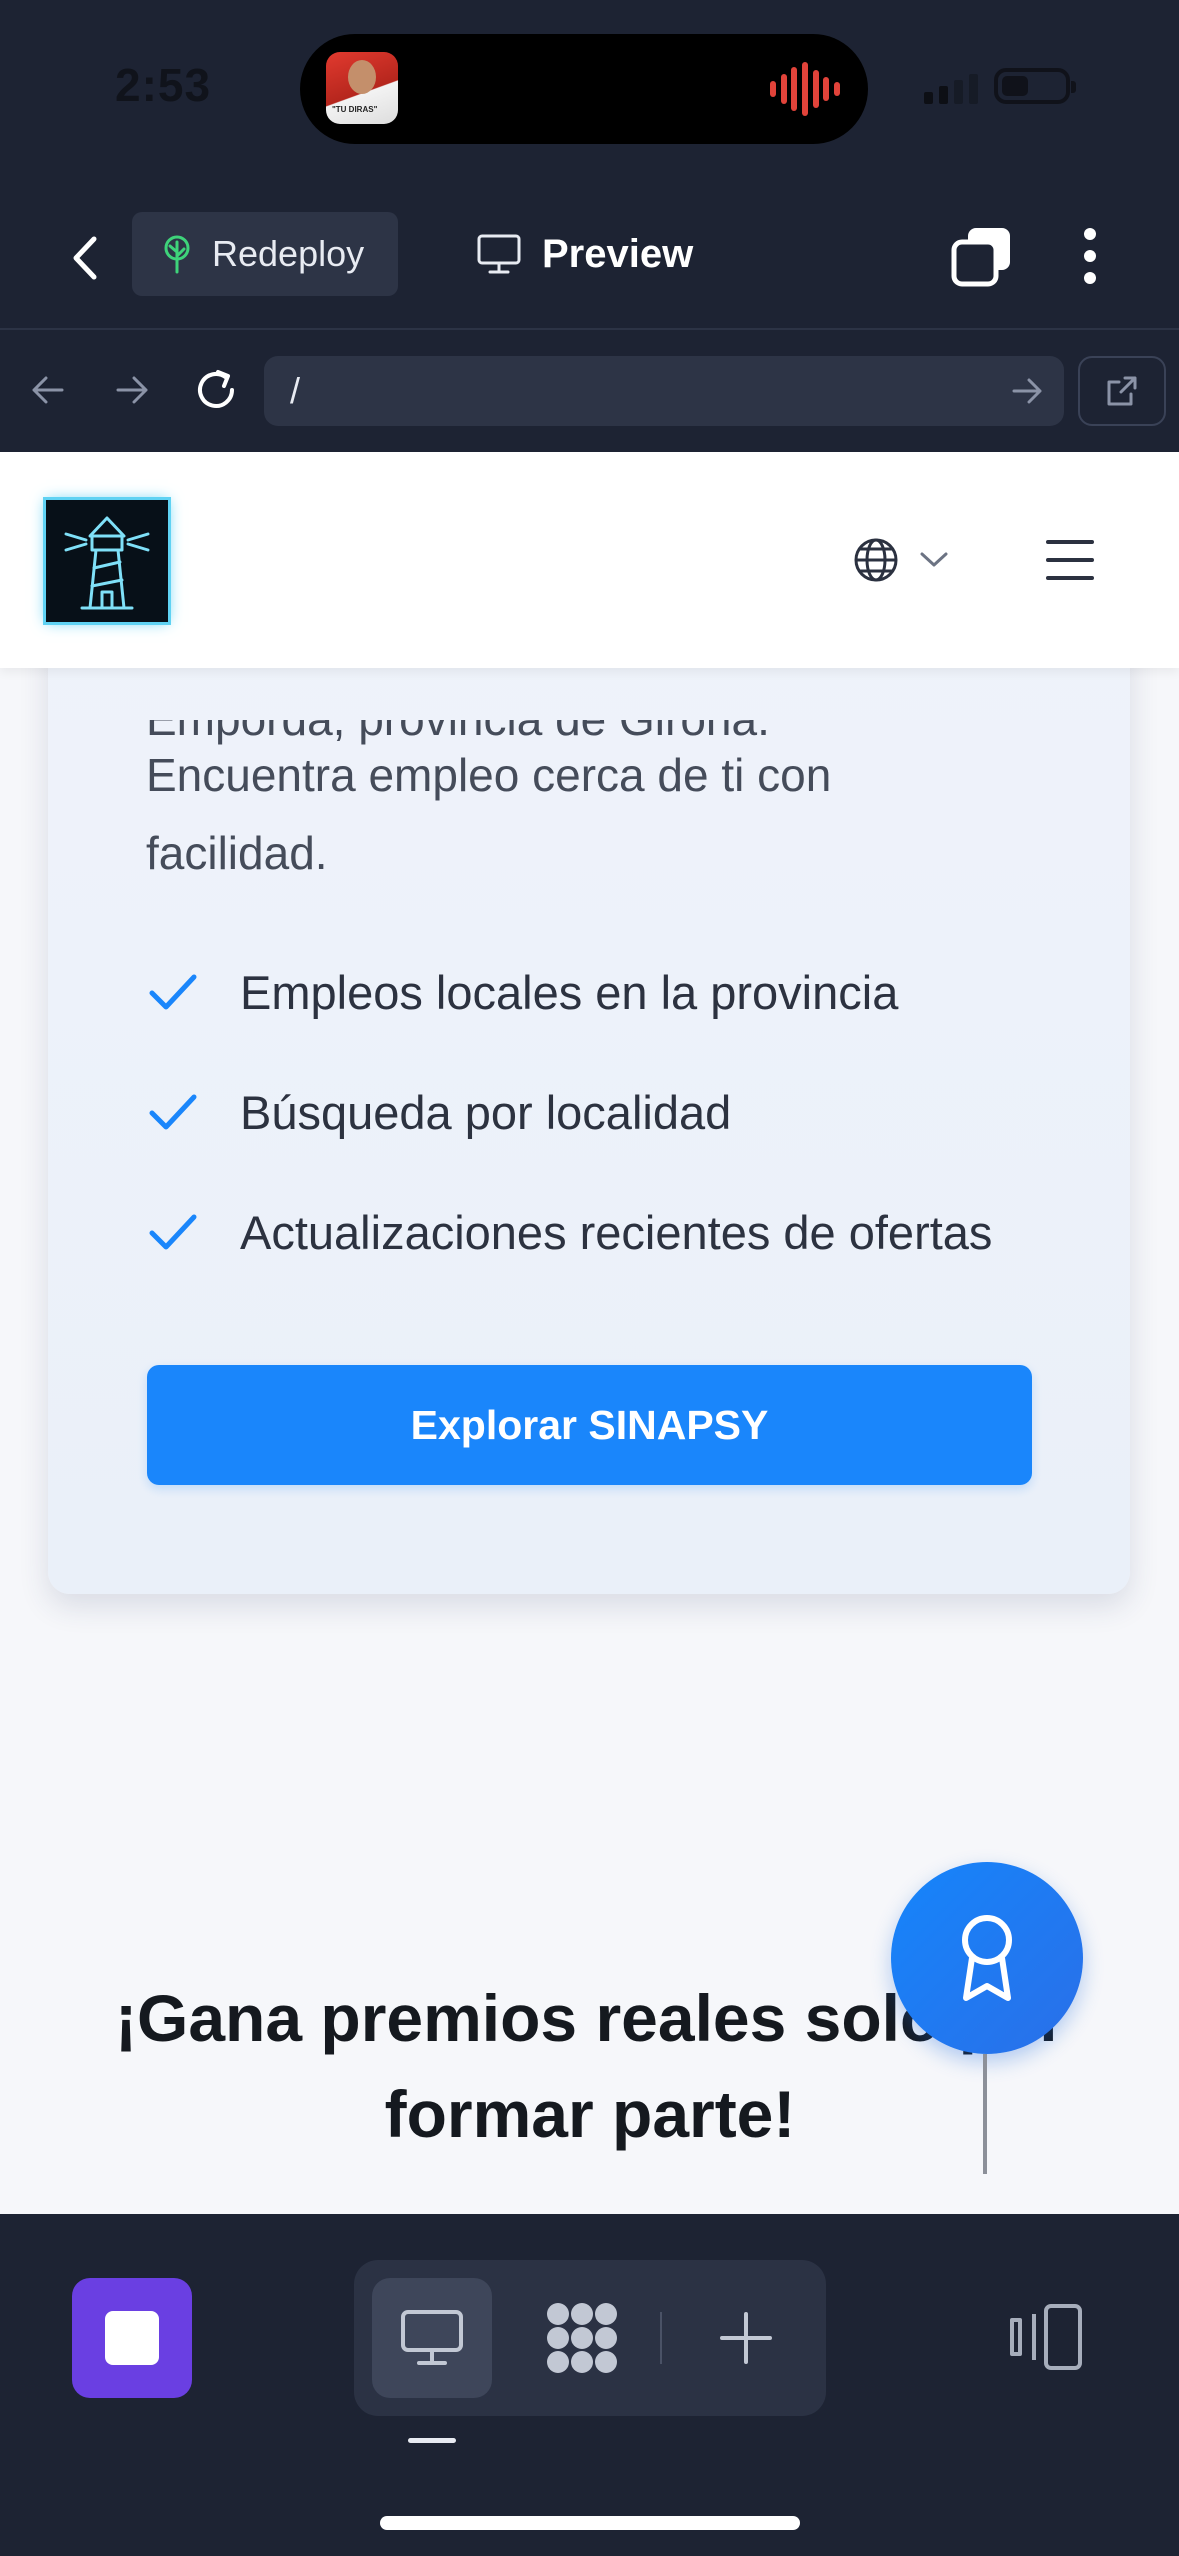  Describe the element at coordinates (177, 254) in the screenshot. I see `tree-icon` at that location.